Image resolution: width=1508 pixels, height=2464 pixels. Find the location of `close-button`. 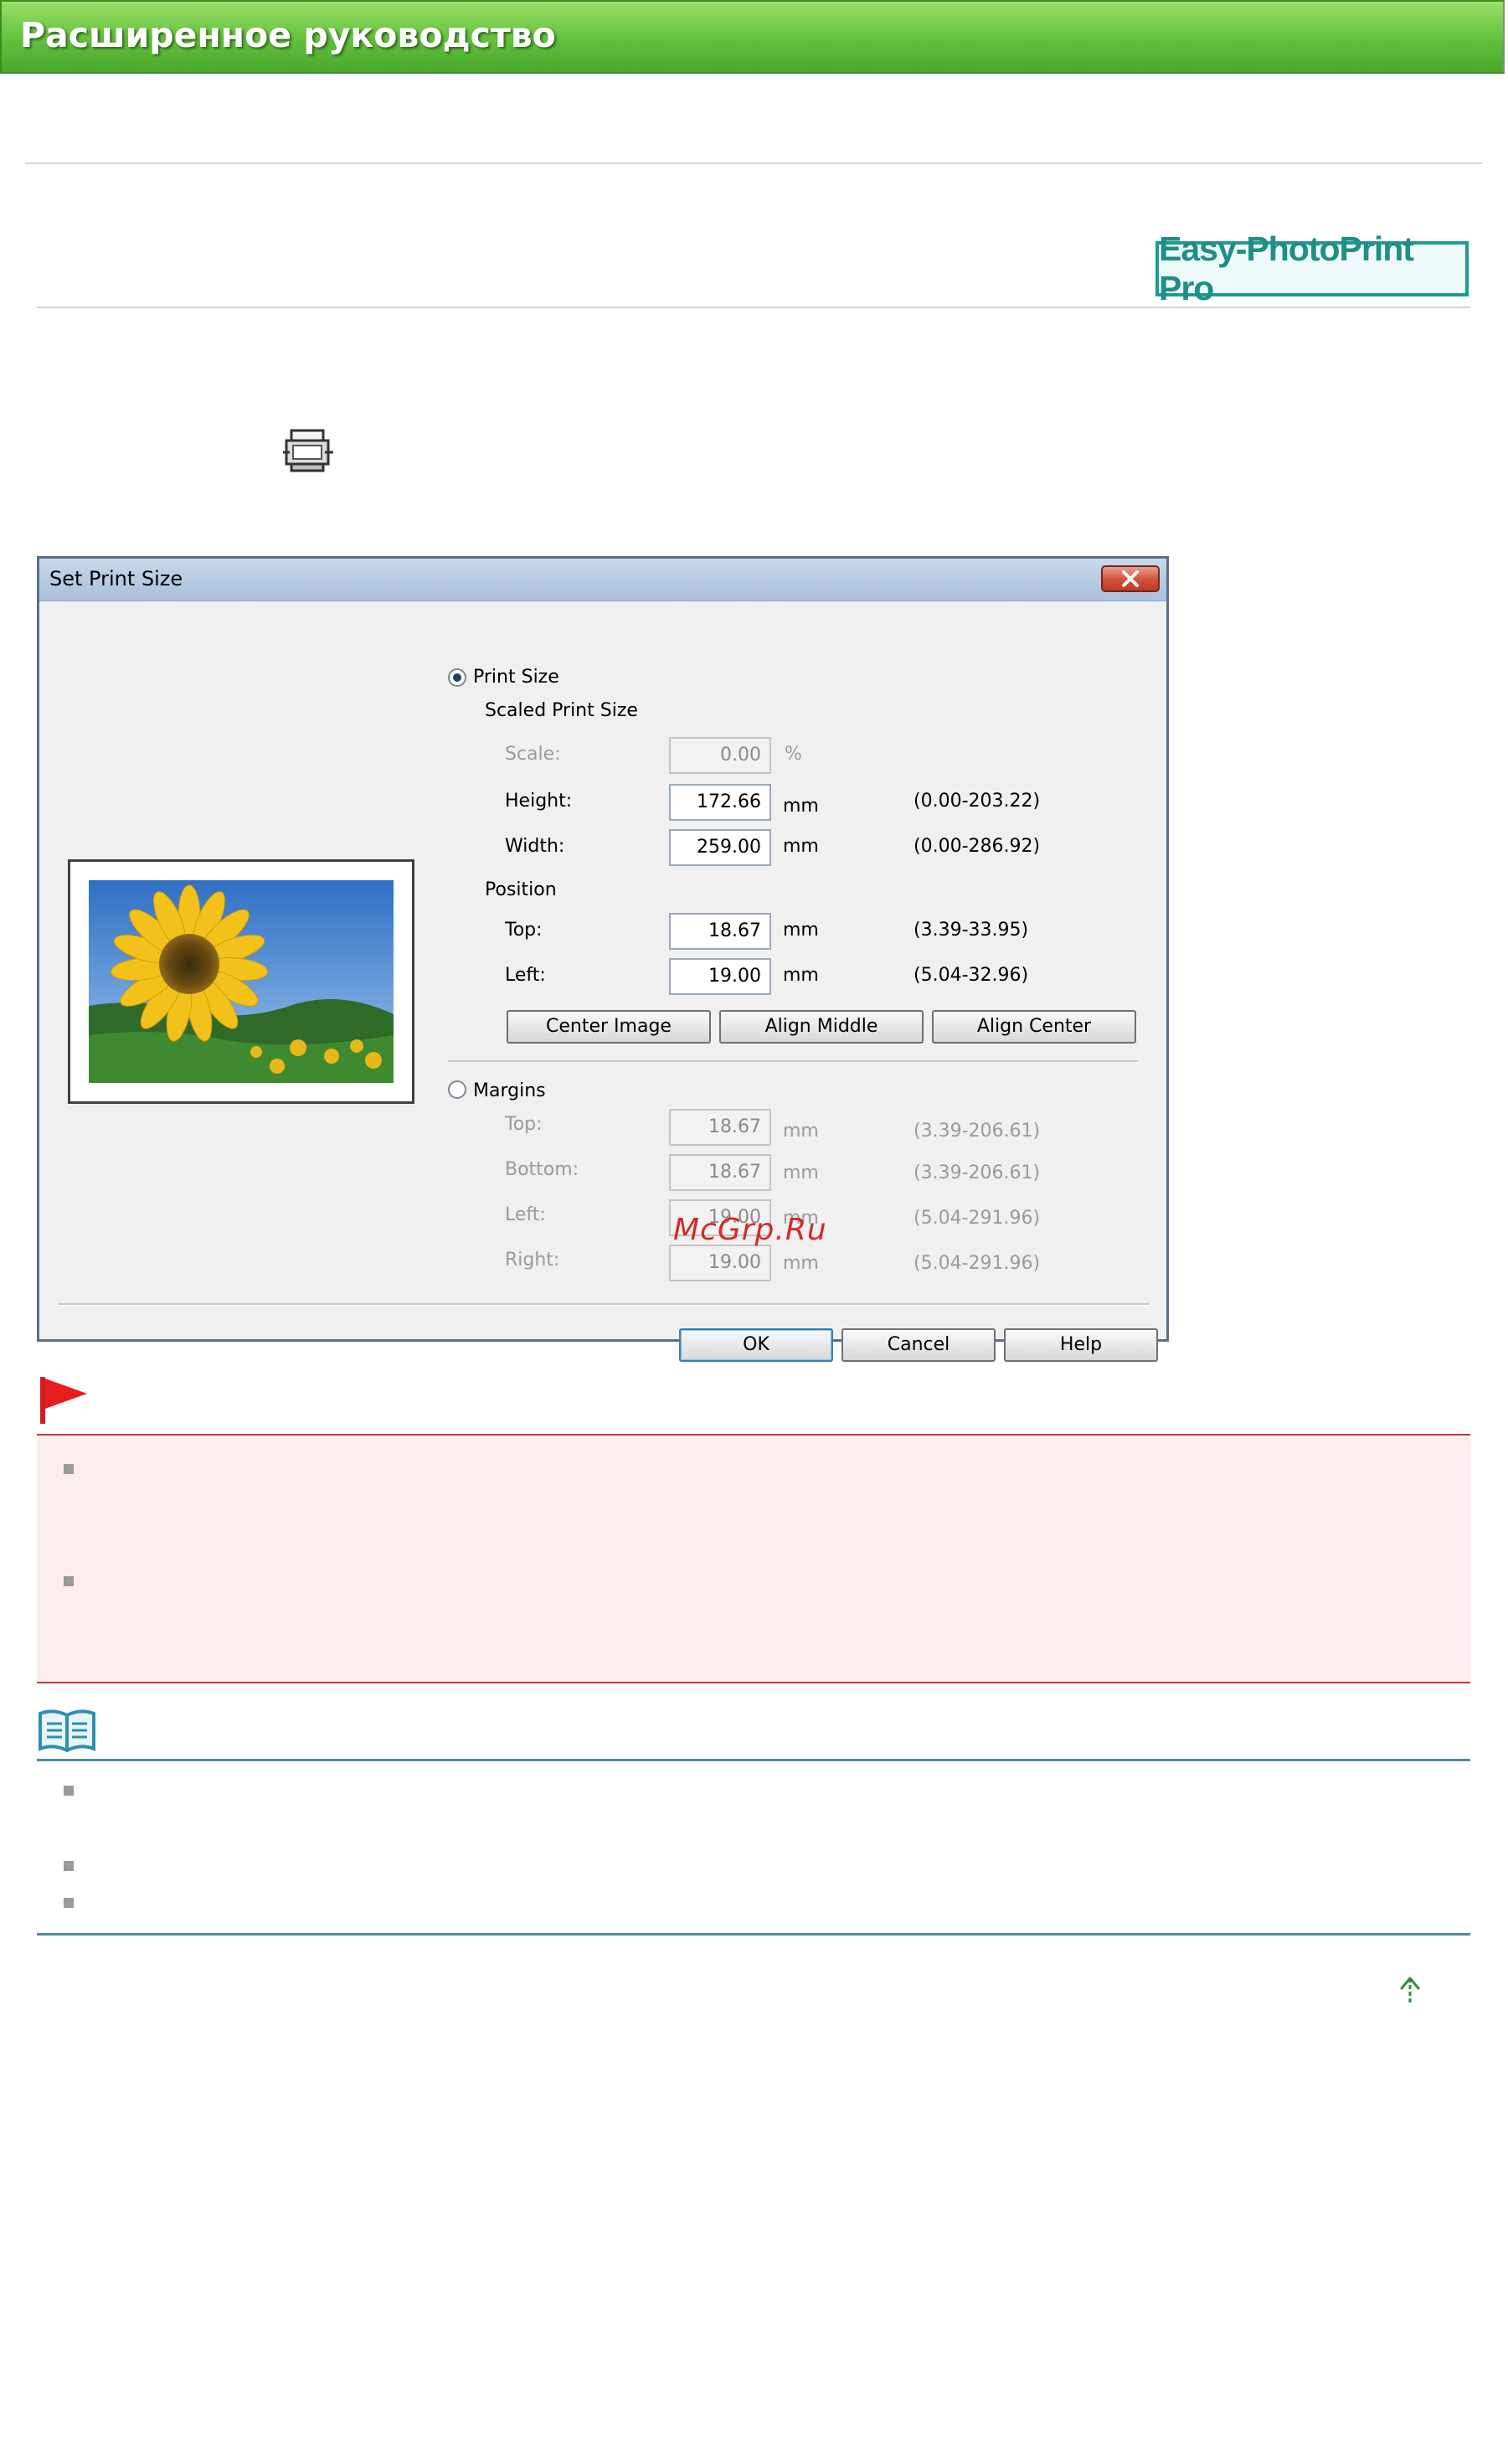

close-button is located at coordinates (1130, 578).